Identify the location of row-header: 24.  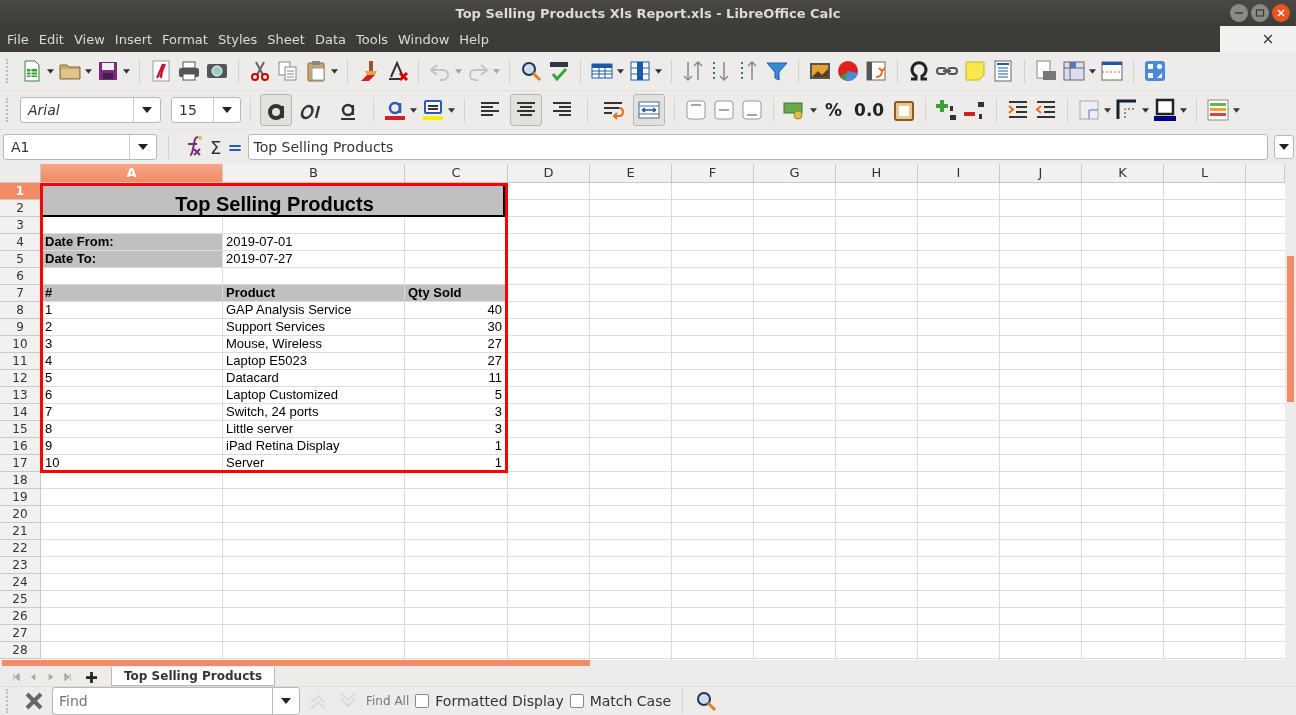
(20, 582).